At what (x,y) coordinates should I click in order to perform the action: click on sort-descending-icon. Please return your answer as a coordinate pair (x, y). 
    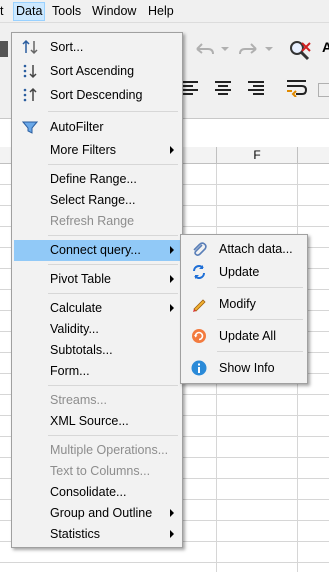
    Looking at the image, I should click on (30, 94).